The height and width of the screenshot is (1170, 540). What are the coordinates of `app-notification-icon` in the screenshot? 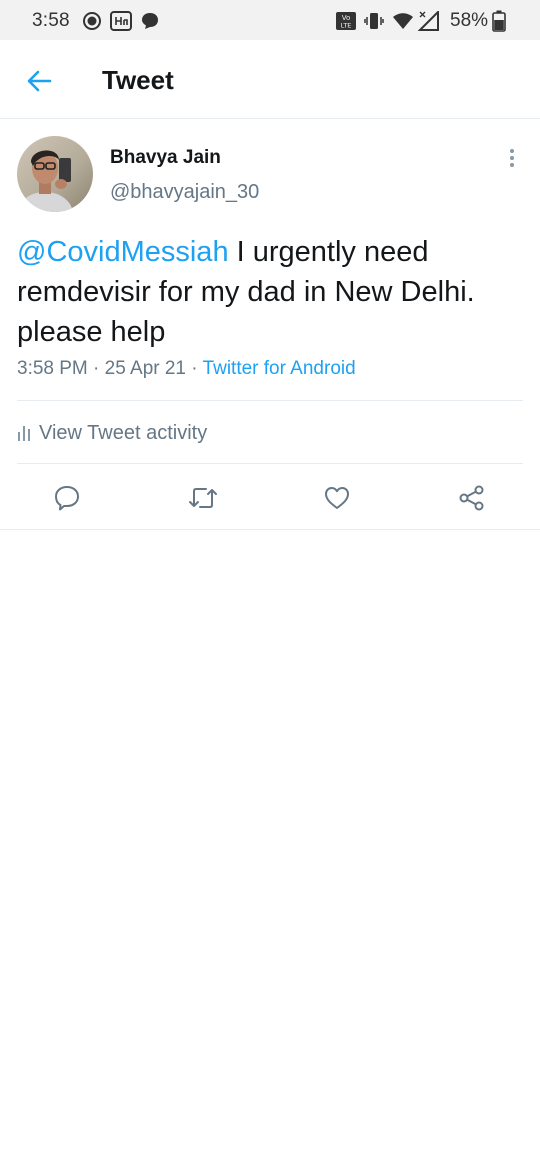 It's located at (121, 21).